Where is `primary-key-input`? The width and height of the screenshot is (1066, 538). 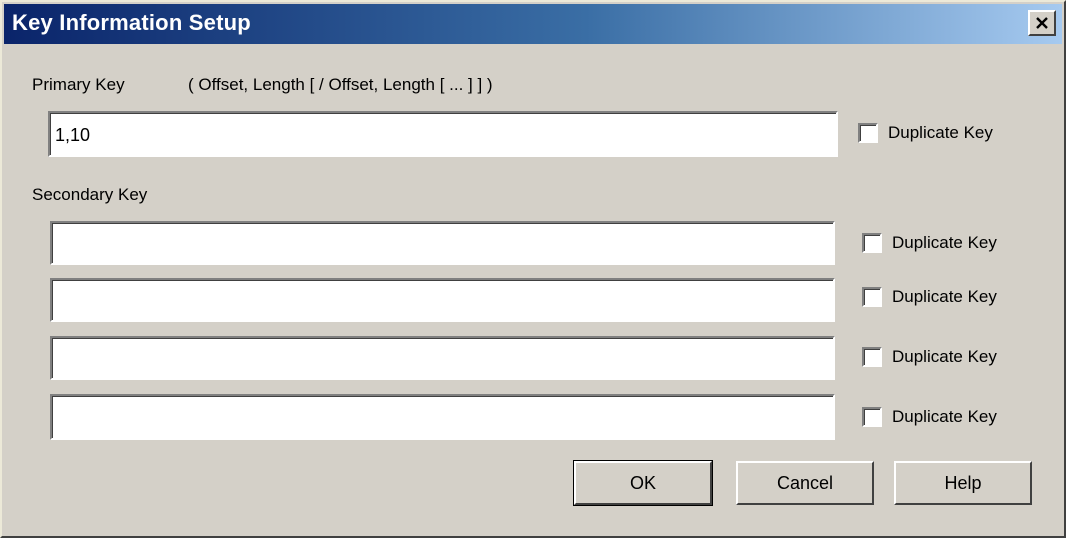
primary-key-input is located at coordinates (443, 134).